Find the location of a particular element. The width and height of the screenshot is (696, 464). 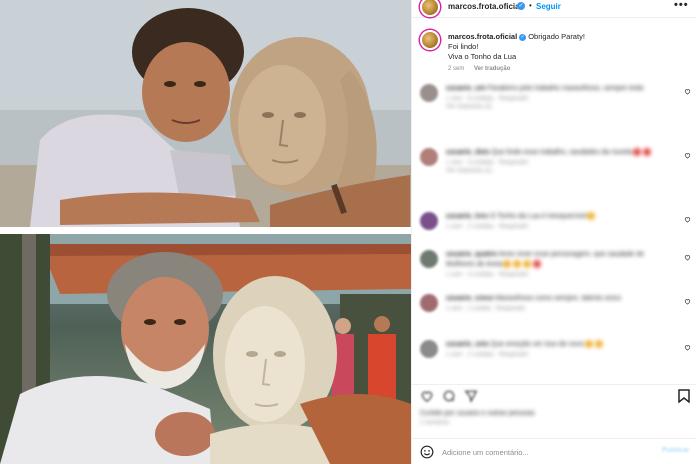

comment-icon is located at coordinates (449, 396).